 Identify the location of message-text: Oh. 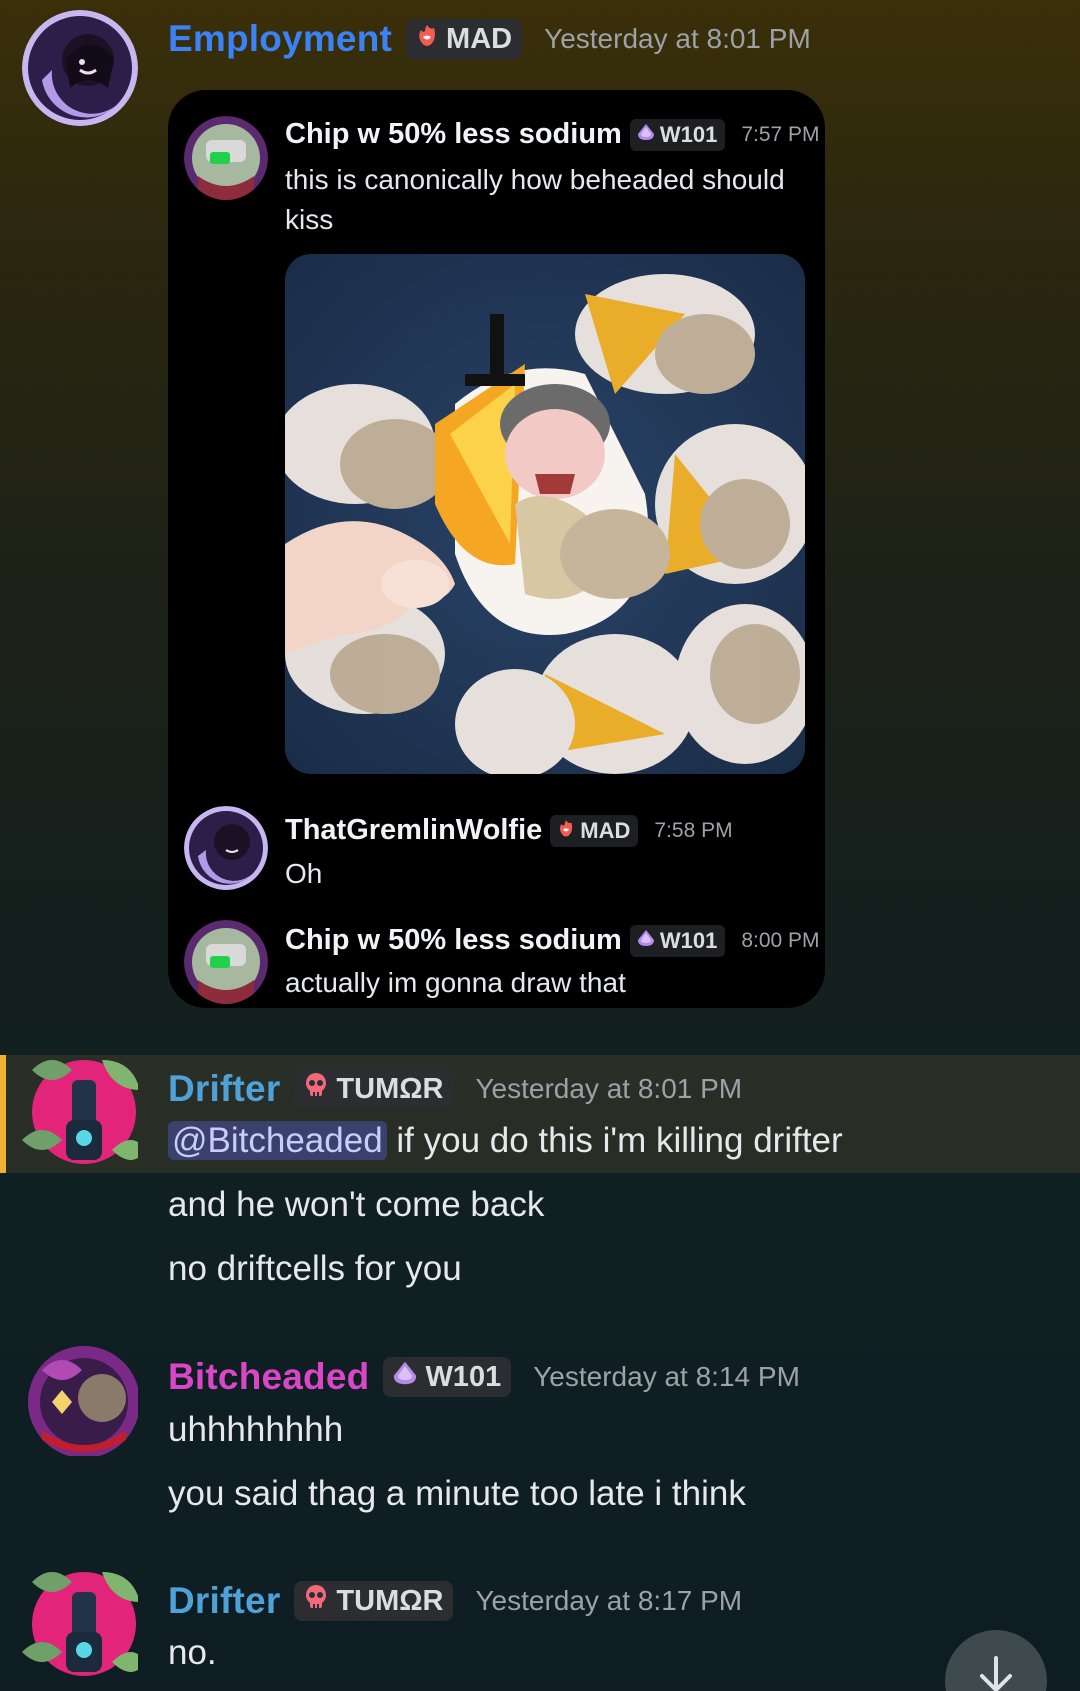
(304, 873).